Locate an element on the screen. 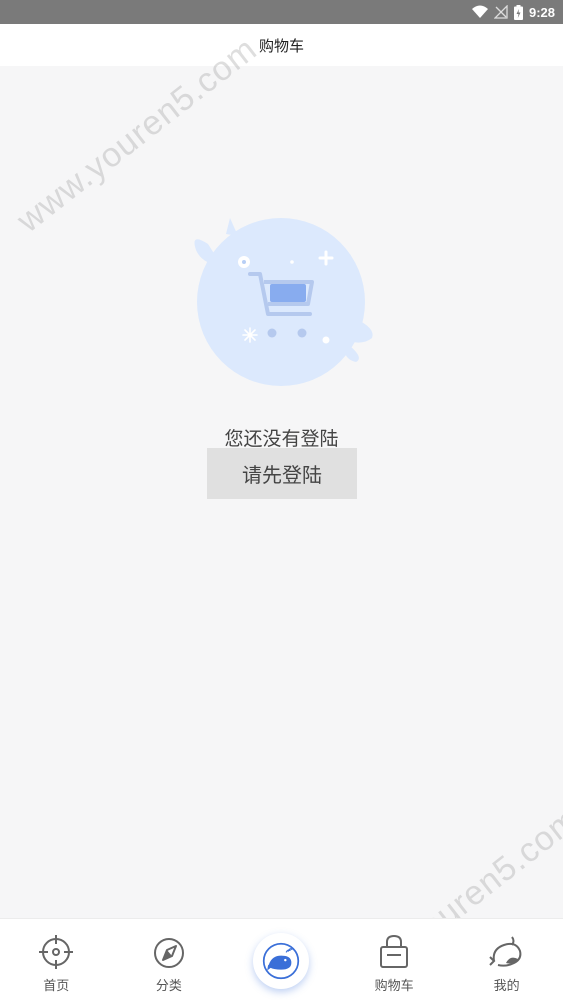 The height and width of the screenshot is (1000, 563). no-signal-icon is located at coordinates (500, 12).